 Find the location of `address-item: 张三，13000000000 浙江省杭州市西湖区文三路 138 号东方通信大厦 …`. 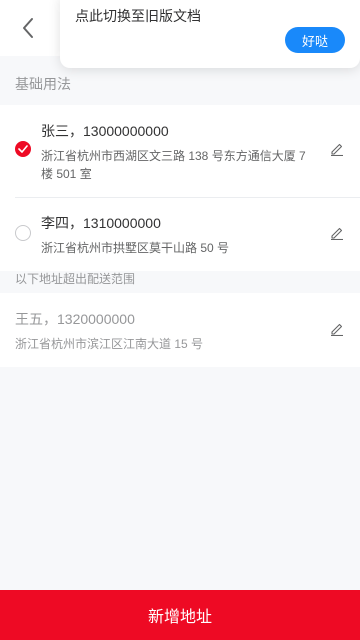

address-item: 张三，13000000000 浙江省杭州市西湖区文三路 138 号东方通信大厦 … is located at coordinates (180, 151).